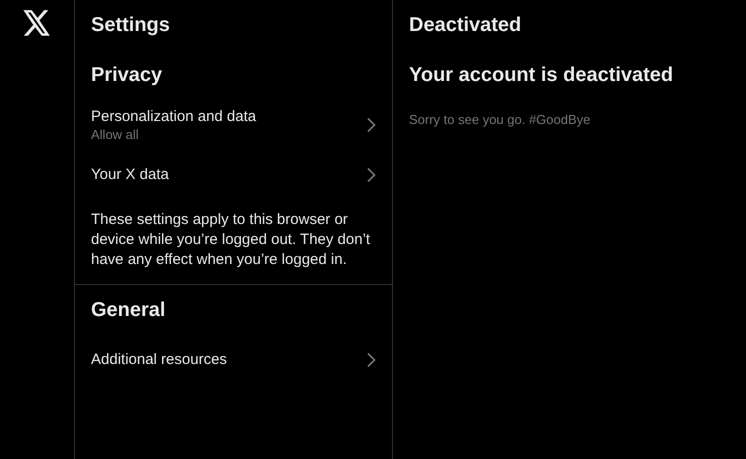 The image size is (746, 459). Describe the element at coordinates (233, 175) in the screenshot. I see `settings-row: Your X data` at that location.